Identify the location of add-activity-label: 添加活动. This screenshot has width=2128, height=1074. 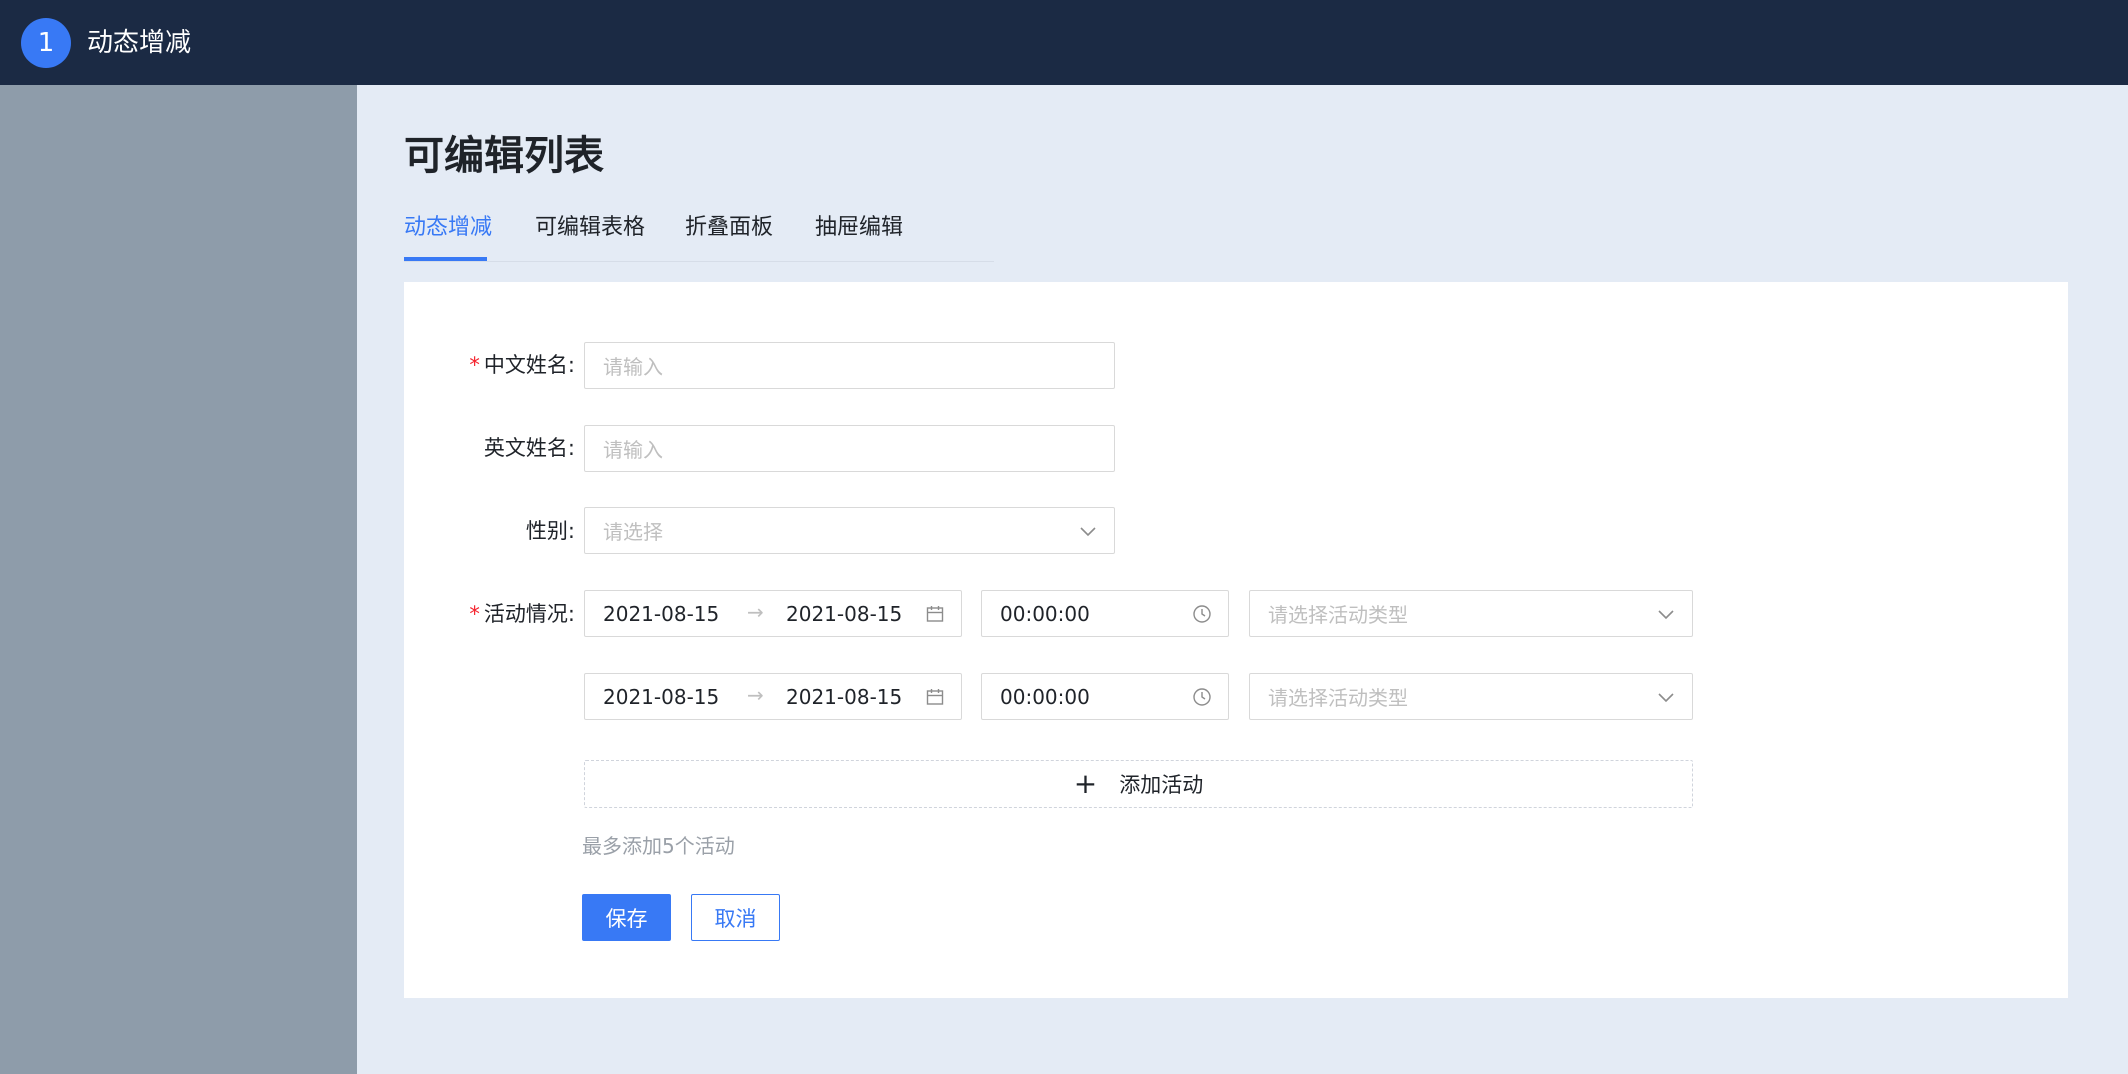
(1161, 785).